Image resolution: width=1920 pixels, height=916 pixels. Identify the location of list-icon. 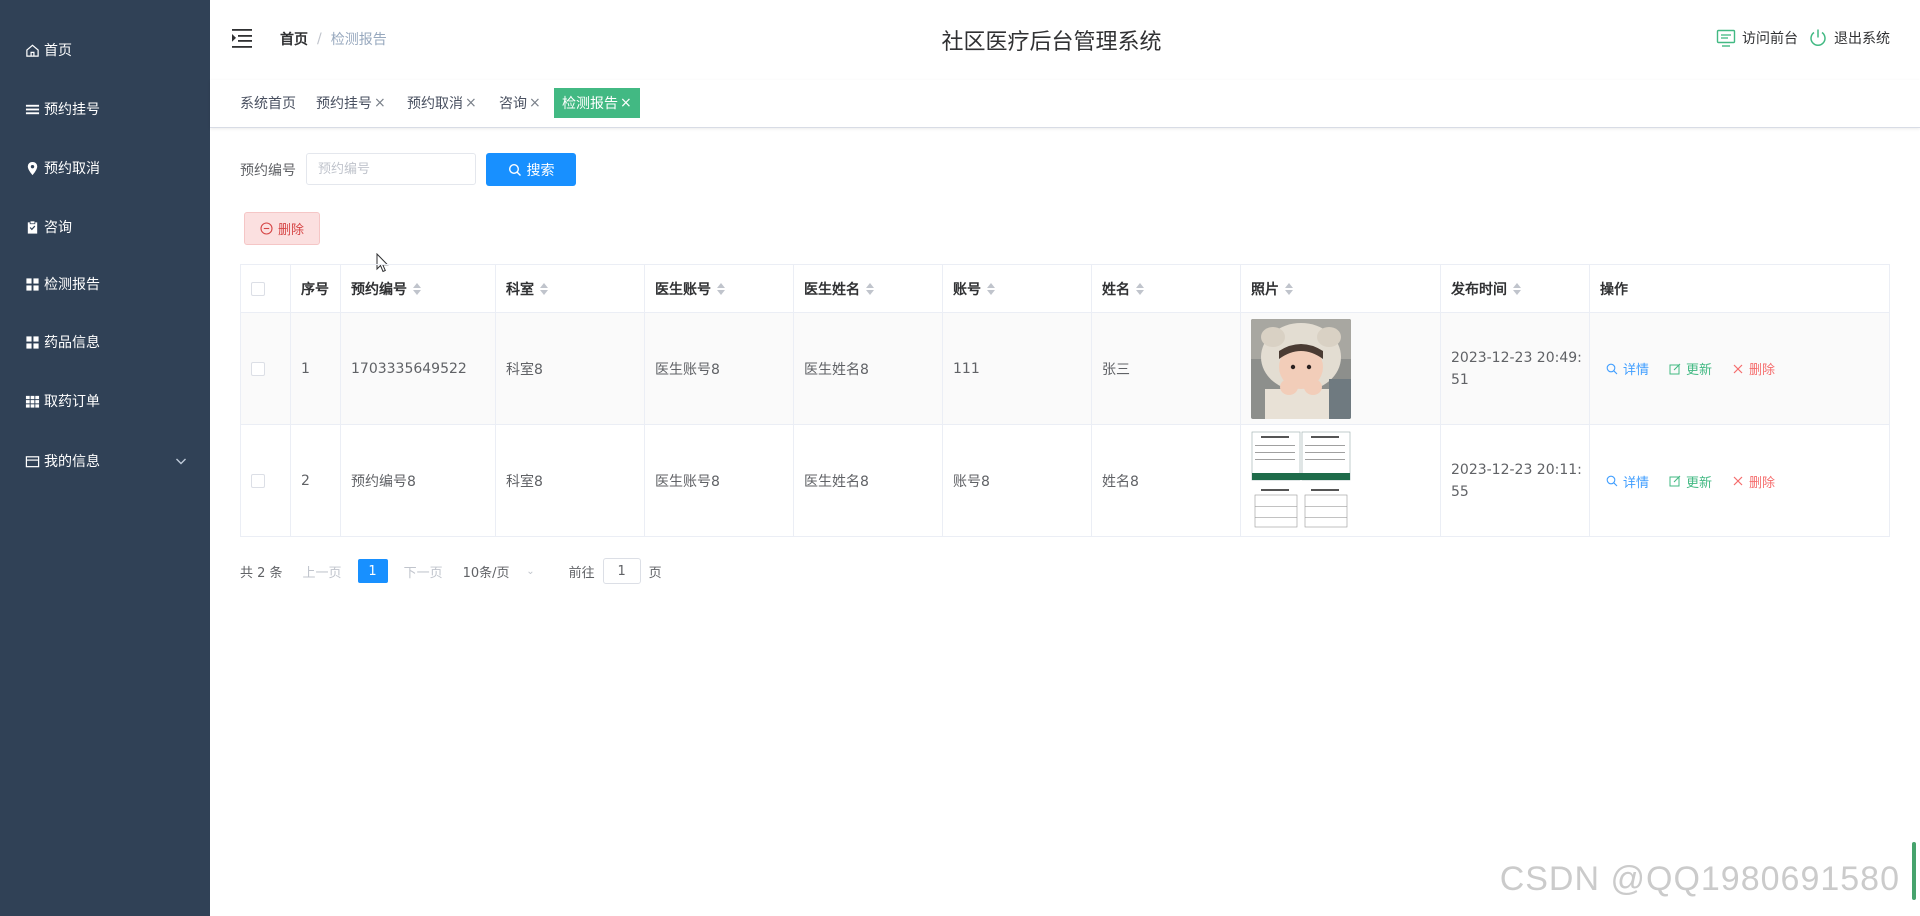
(32, 109).